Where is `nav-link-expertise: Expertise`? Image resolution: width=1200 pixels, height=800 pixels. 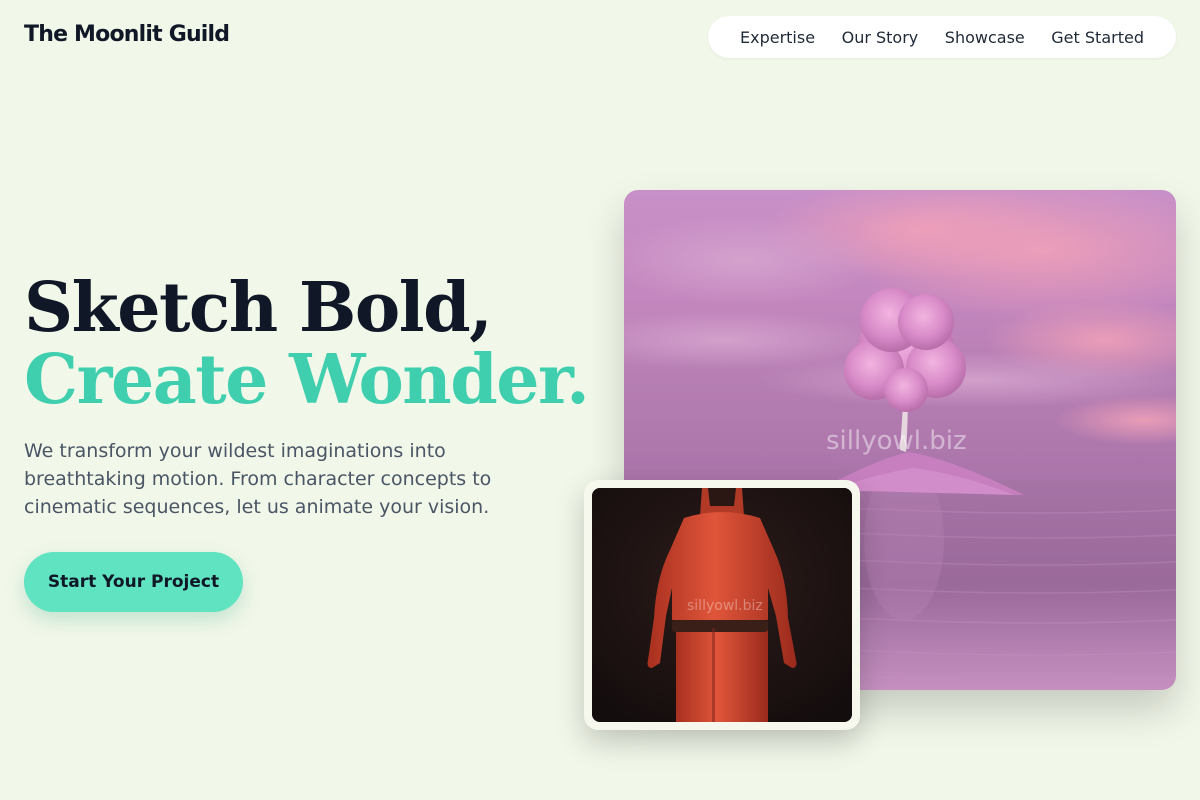 nav-link-expertise: Expertise is located at coordinates (777, 37).